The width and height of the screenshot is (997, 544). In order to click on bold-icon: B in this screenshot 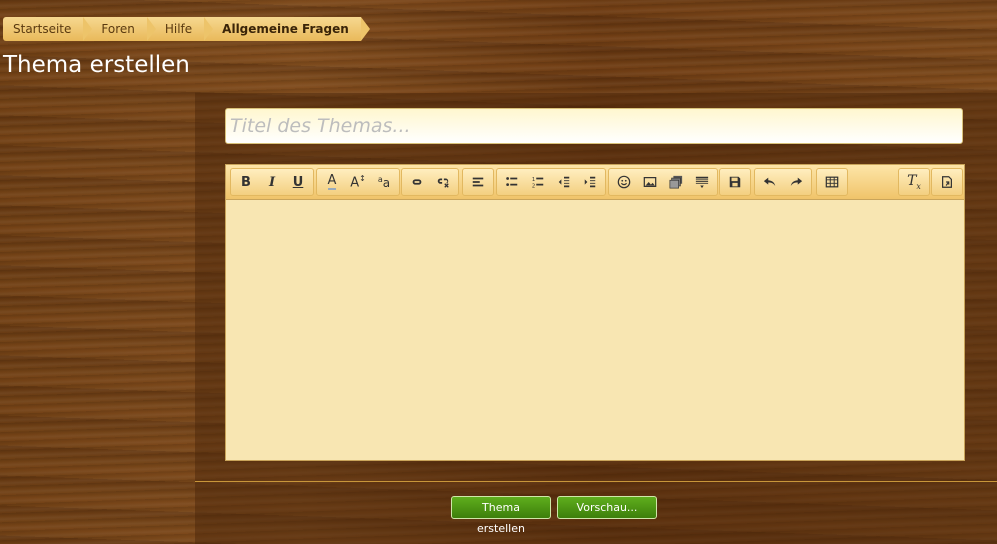, I will do `click(246, 182)`.